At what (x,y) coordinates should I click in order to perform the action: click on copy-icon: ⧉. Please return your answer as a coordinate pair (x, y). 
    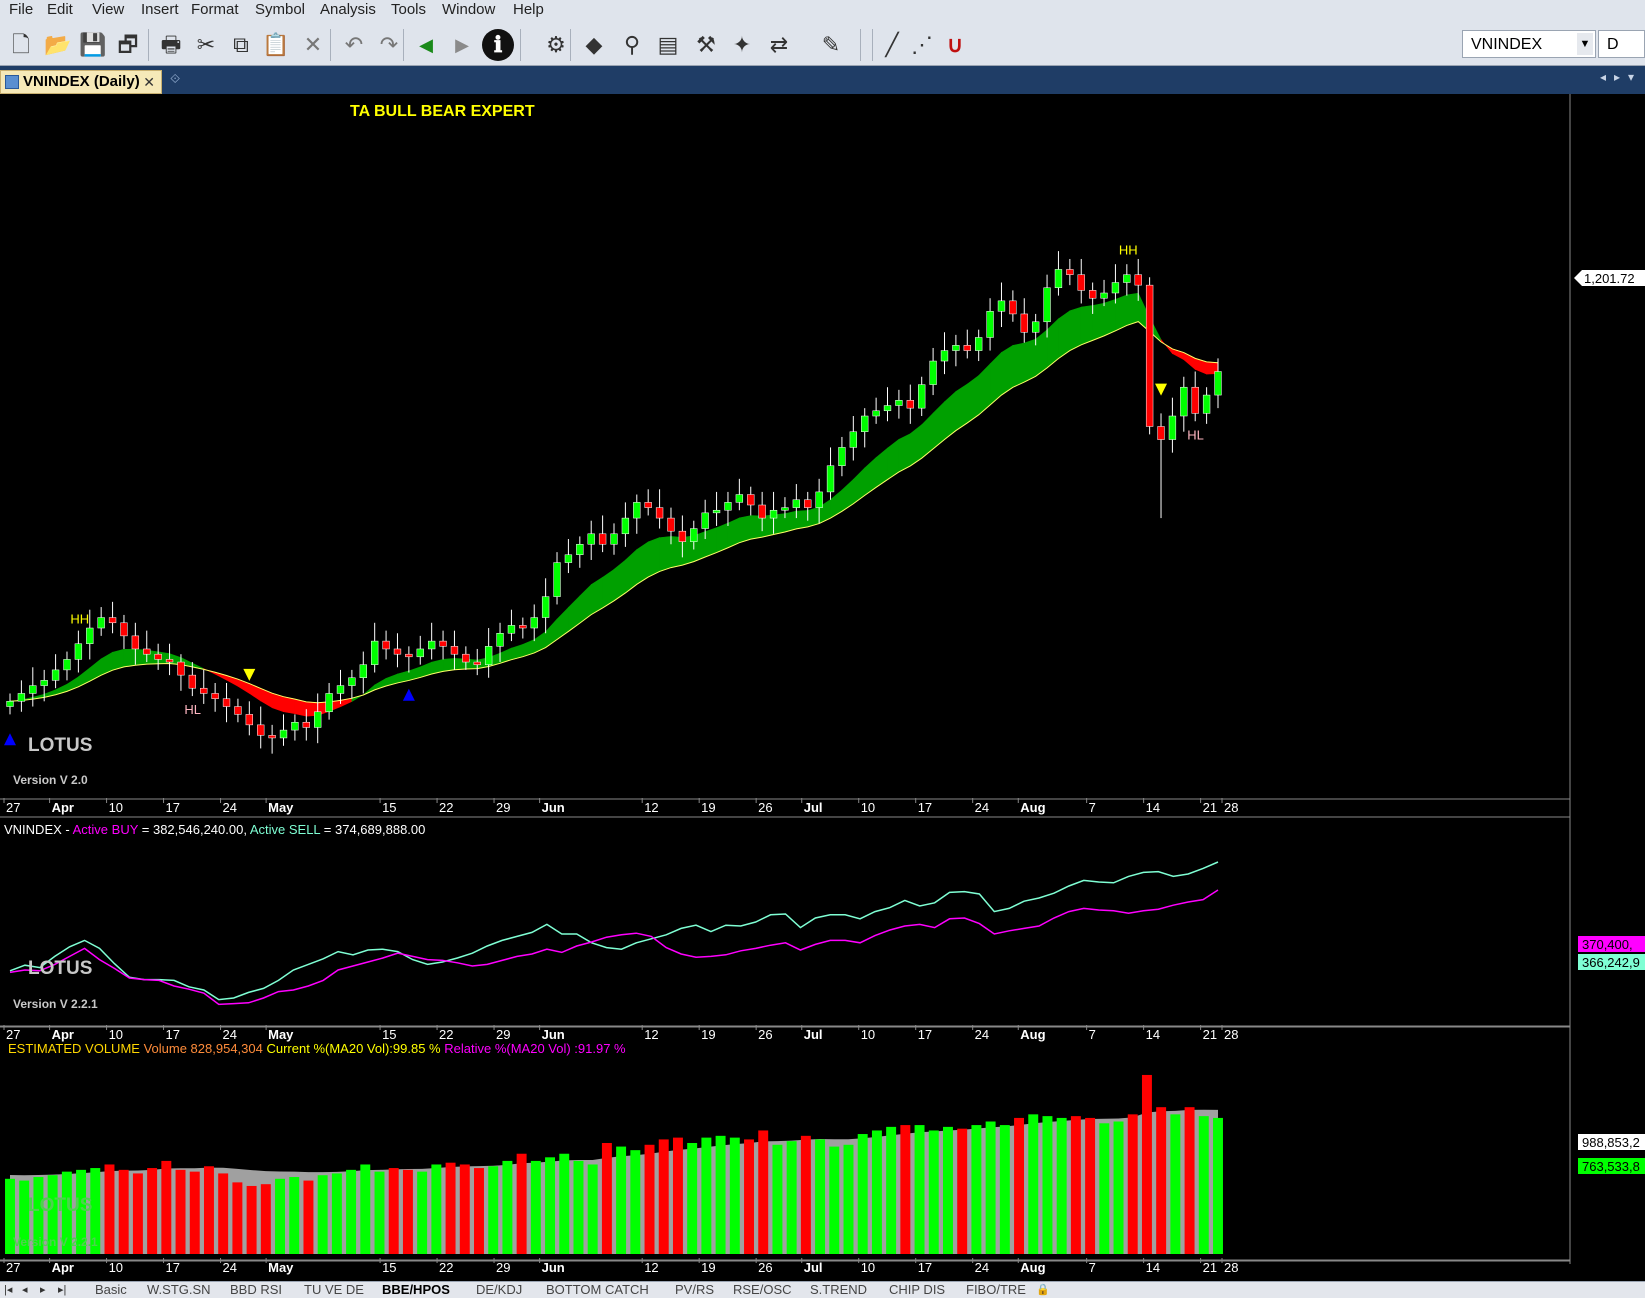
    Looking at the image, I should click on (241, 45).